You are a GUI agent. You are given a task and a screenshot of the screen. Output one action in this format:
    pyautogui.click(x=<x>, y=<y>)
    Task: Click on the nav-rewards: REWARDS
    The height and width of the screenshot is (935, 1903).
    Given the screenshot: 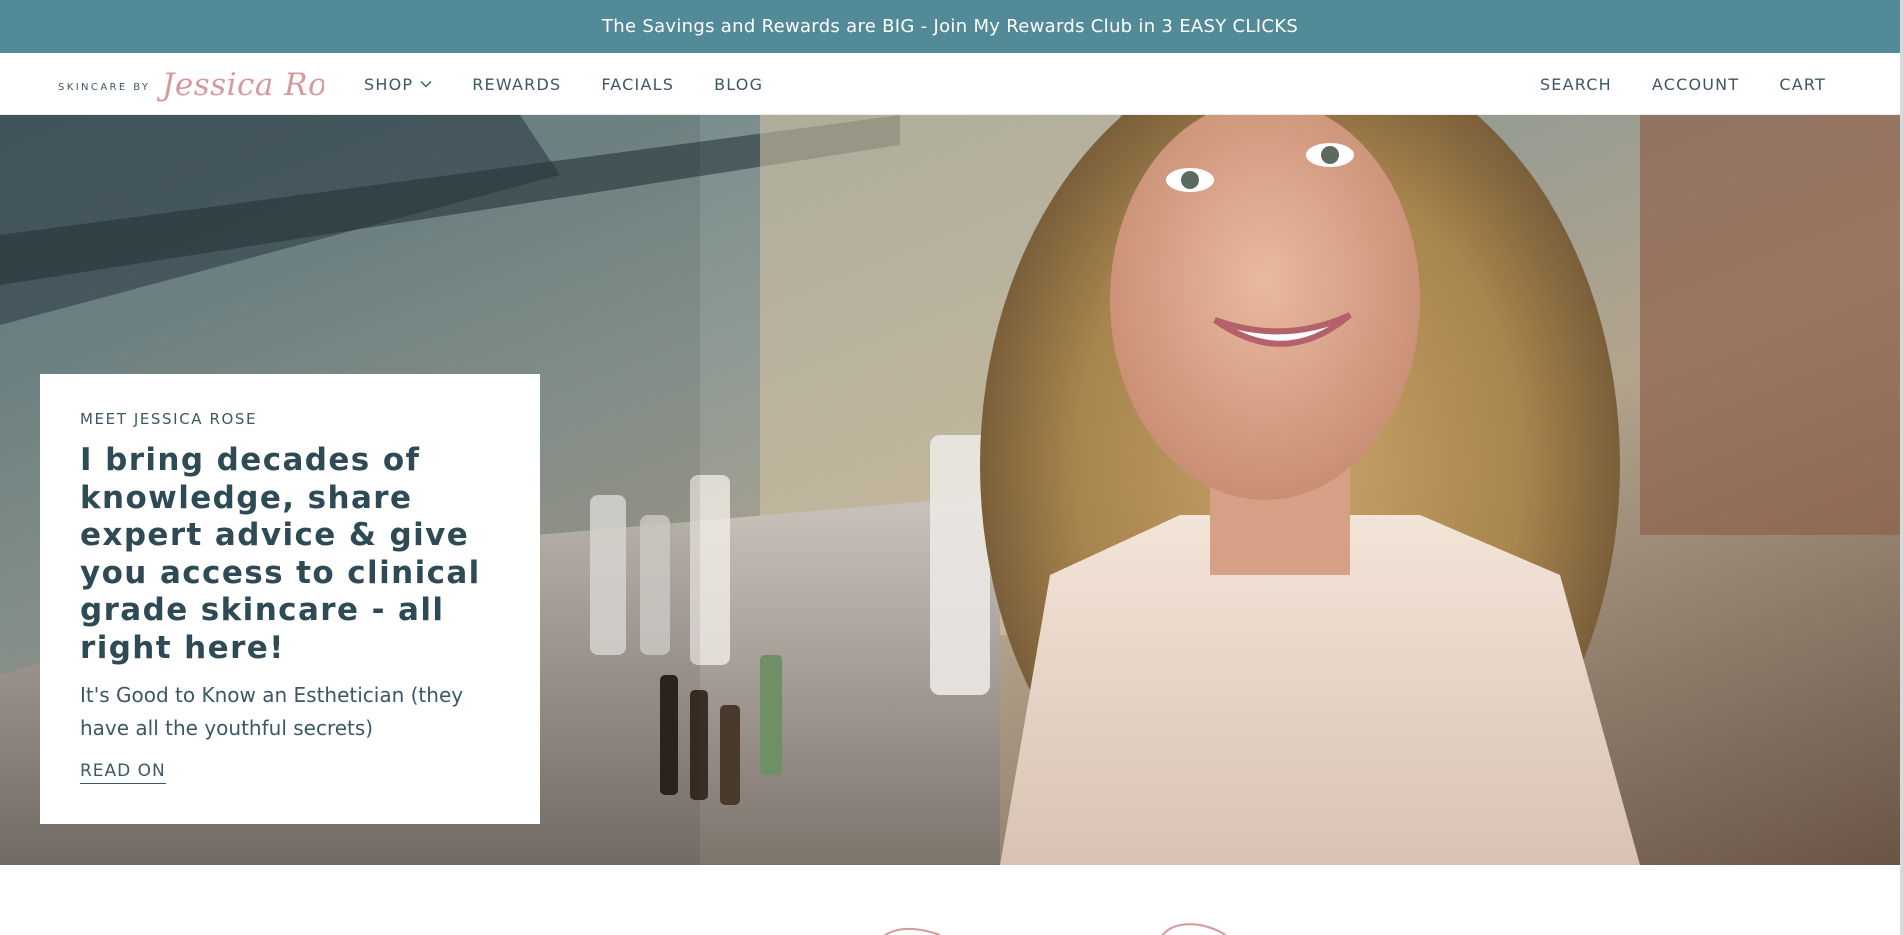 What is the action you would take?
    pyautogui.click(x=516, y=84)
    